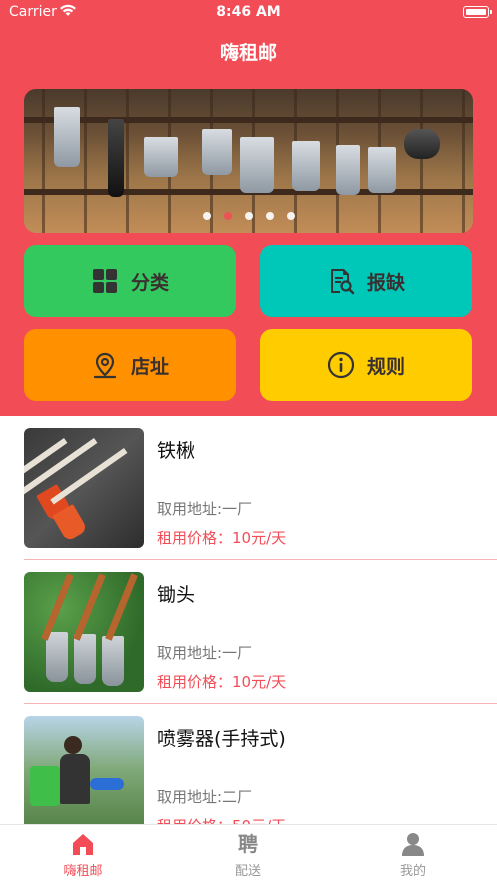 This screenshot has height=884, width=497. What do you see at coordinates (149, 282) in the screenshot?
I see `category-label: 分类` at bounding box center [149, 282].